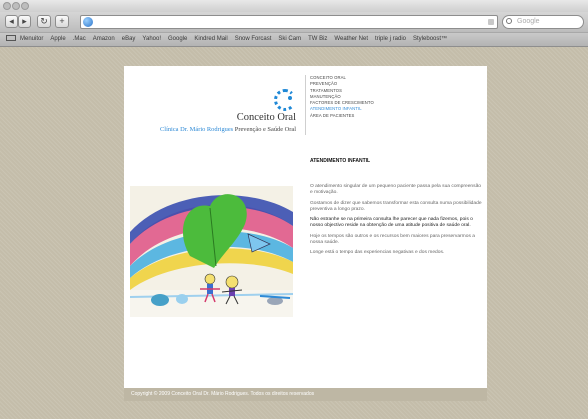 This screenshot has height=419, width=588. I want to click on bookmark-item: triple j radio, so click(390, 39).